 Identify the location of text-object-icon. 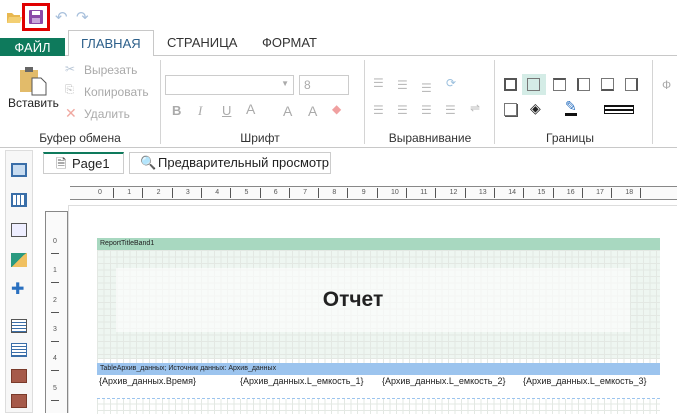
(19, 230).